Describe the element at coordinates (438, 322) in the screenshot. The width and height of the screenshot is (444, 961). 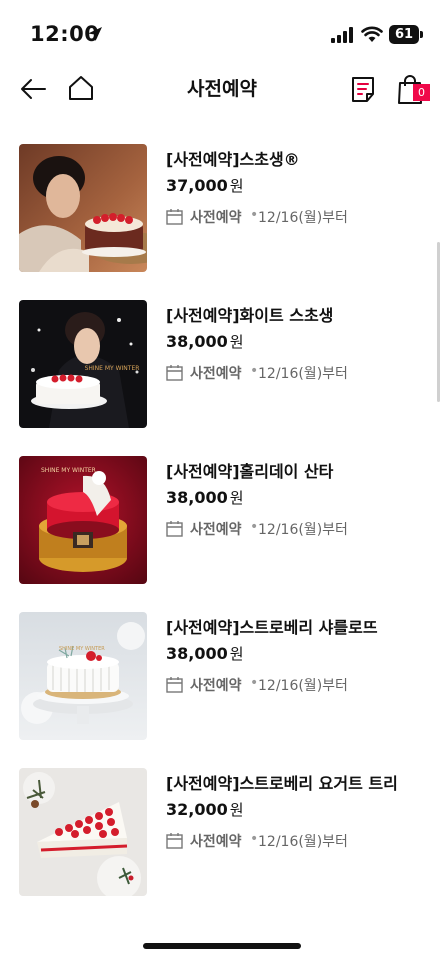
I see `scrollbar` at that location.